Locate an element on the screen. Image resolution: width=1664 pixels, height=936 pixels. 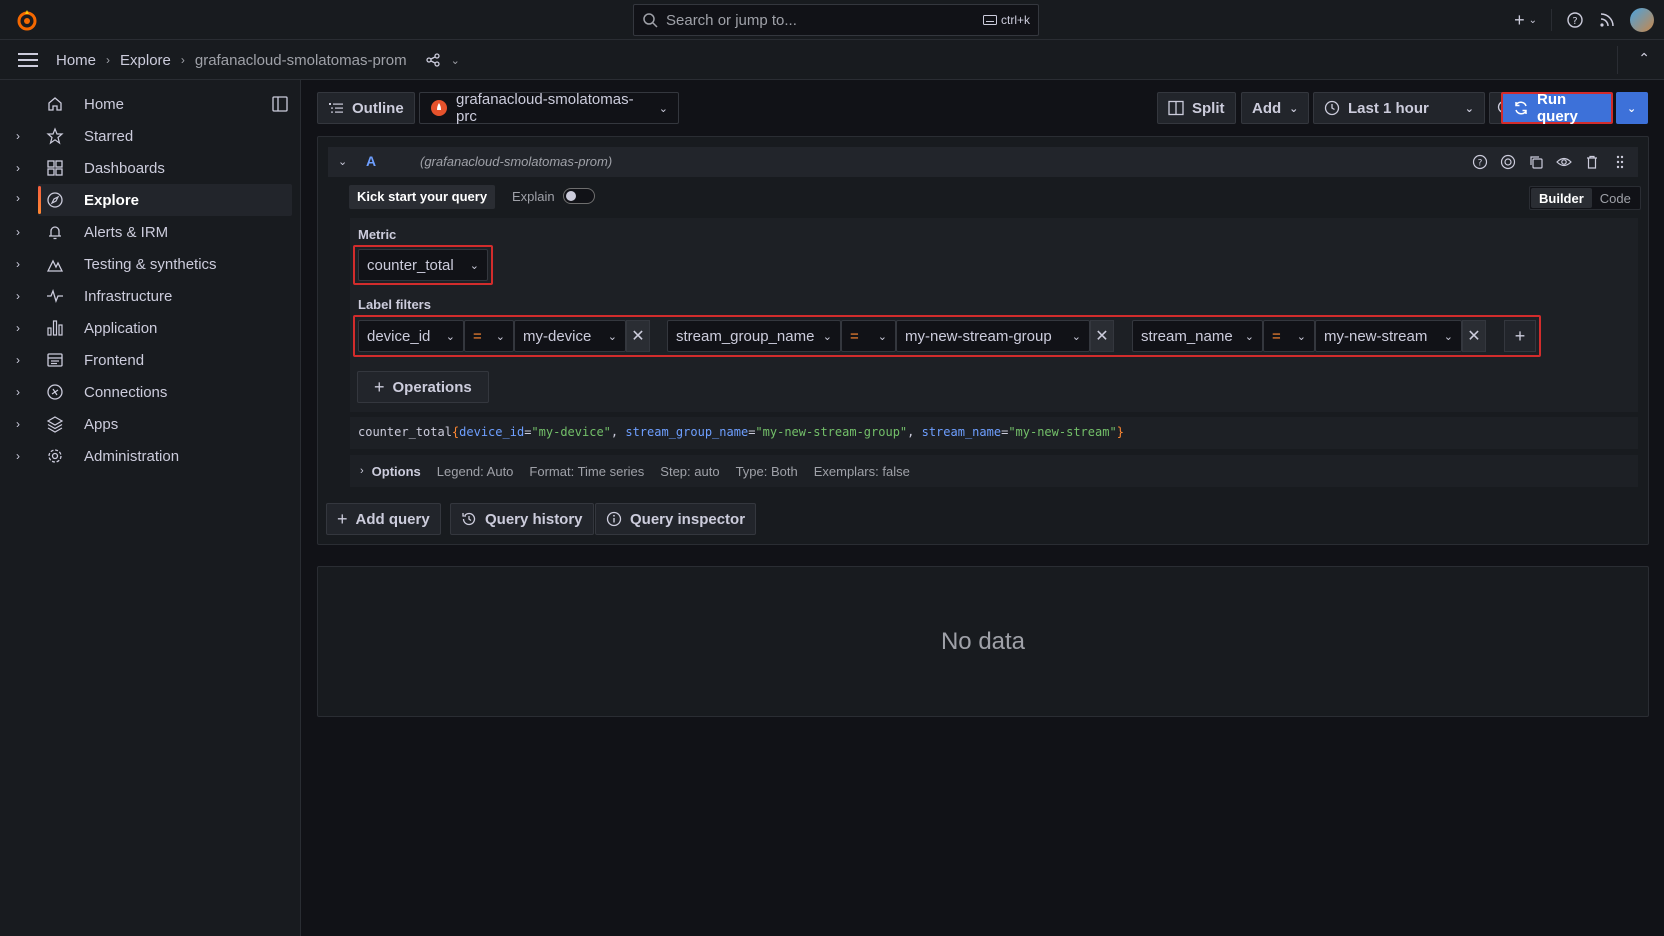
mode-builder: Builder is located at coordinates (1561, 198).